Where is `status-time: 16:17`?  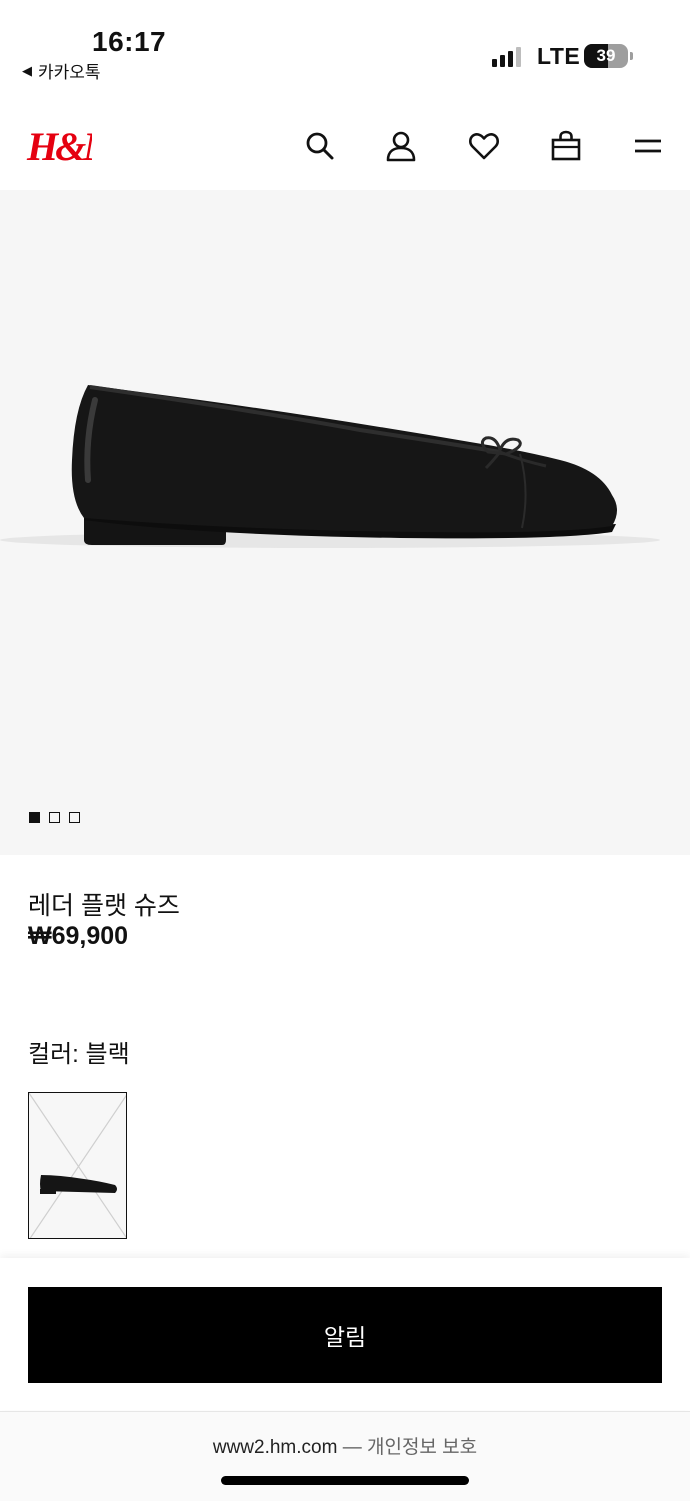
status-time: 16:17 is located at coordinates (129, 41).